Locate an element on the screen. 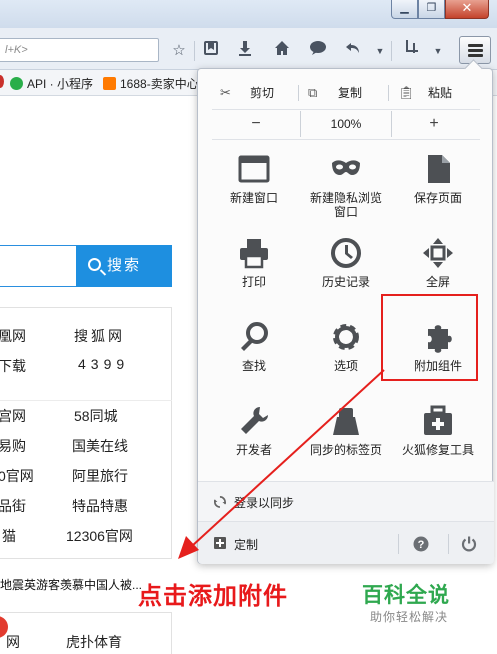 The width and height of the screenshot is (497, 654). print-label: 打印 is located at coordinates (253, 282).